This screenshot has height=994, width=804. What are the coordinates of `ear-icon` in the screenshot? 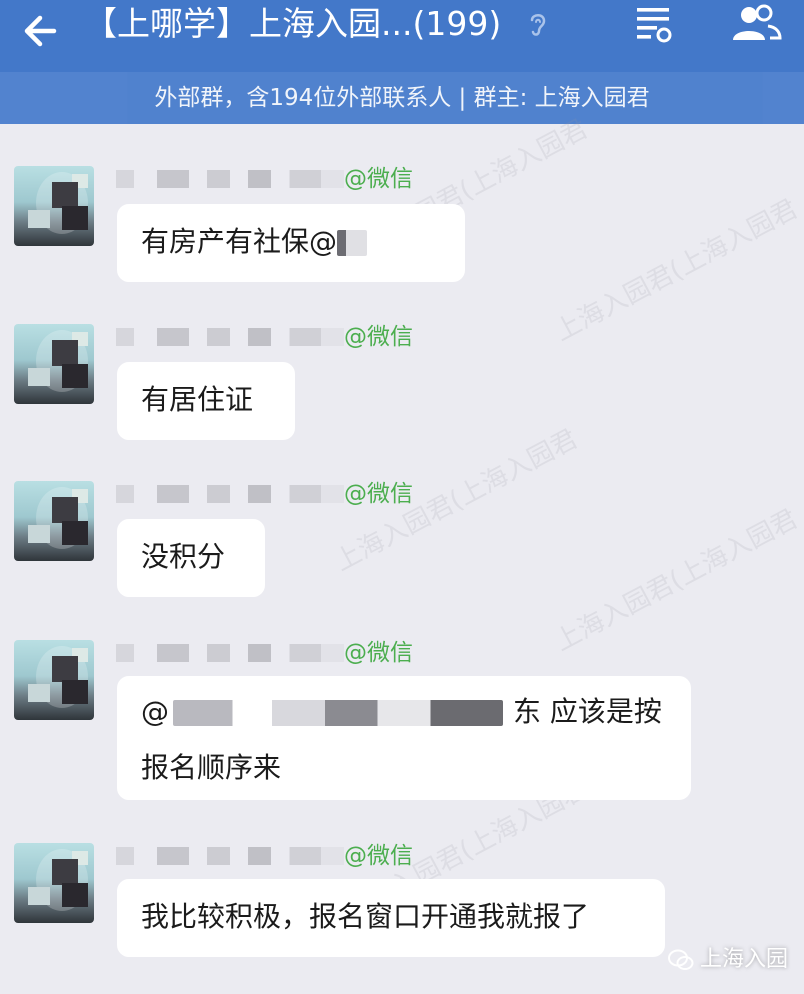 It's located at (538, 25).